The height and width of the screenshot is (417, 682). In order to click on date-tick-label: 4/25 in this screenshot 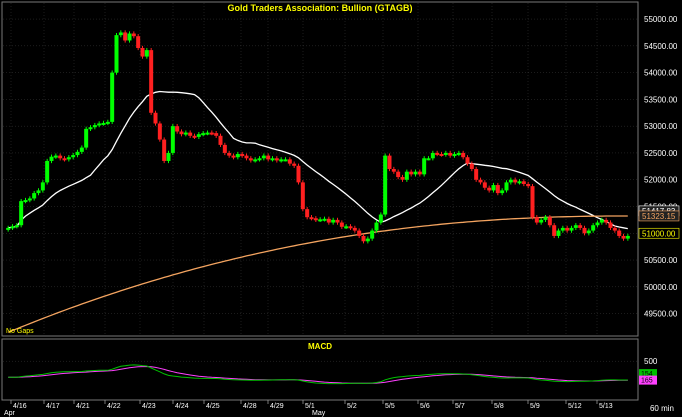, I will do `click(213, 406)`.